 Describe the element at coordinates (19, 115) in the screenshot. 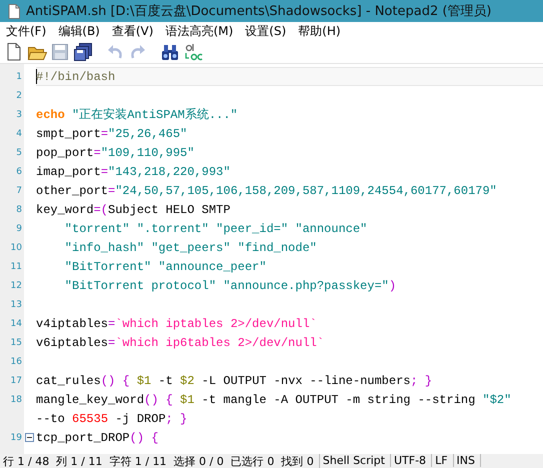

I see `line-number: 3` at that location.